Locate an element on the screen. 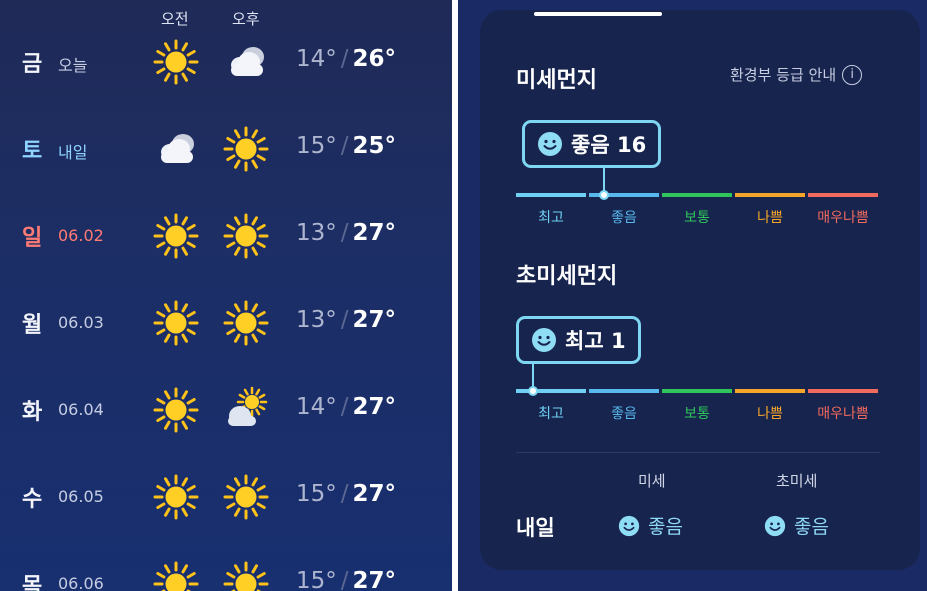  forecast-row: 수 06.05 15°/27° is located at coordinates (226, 501).